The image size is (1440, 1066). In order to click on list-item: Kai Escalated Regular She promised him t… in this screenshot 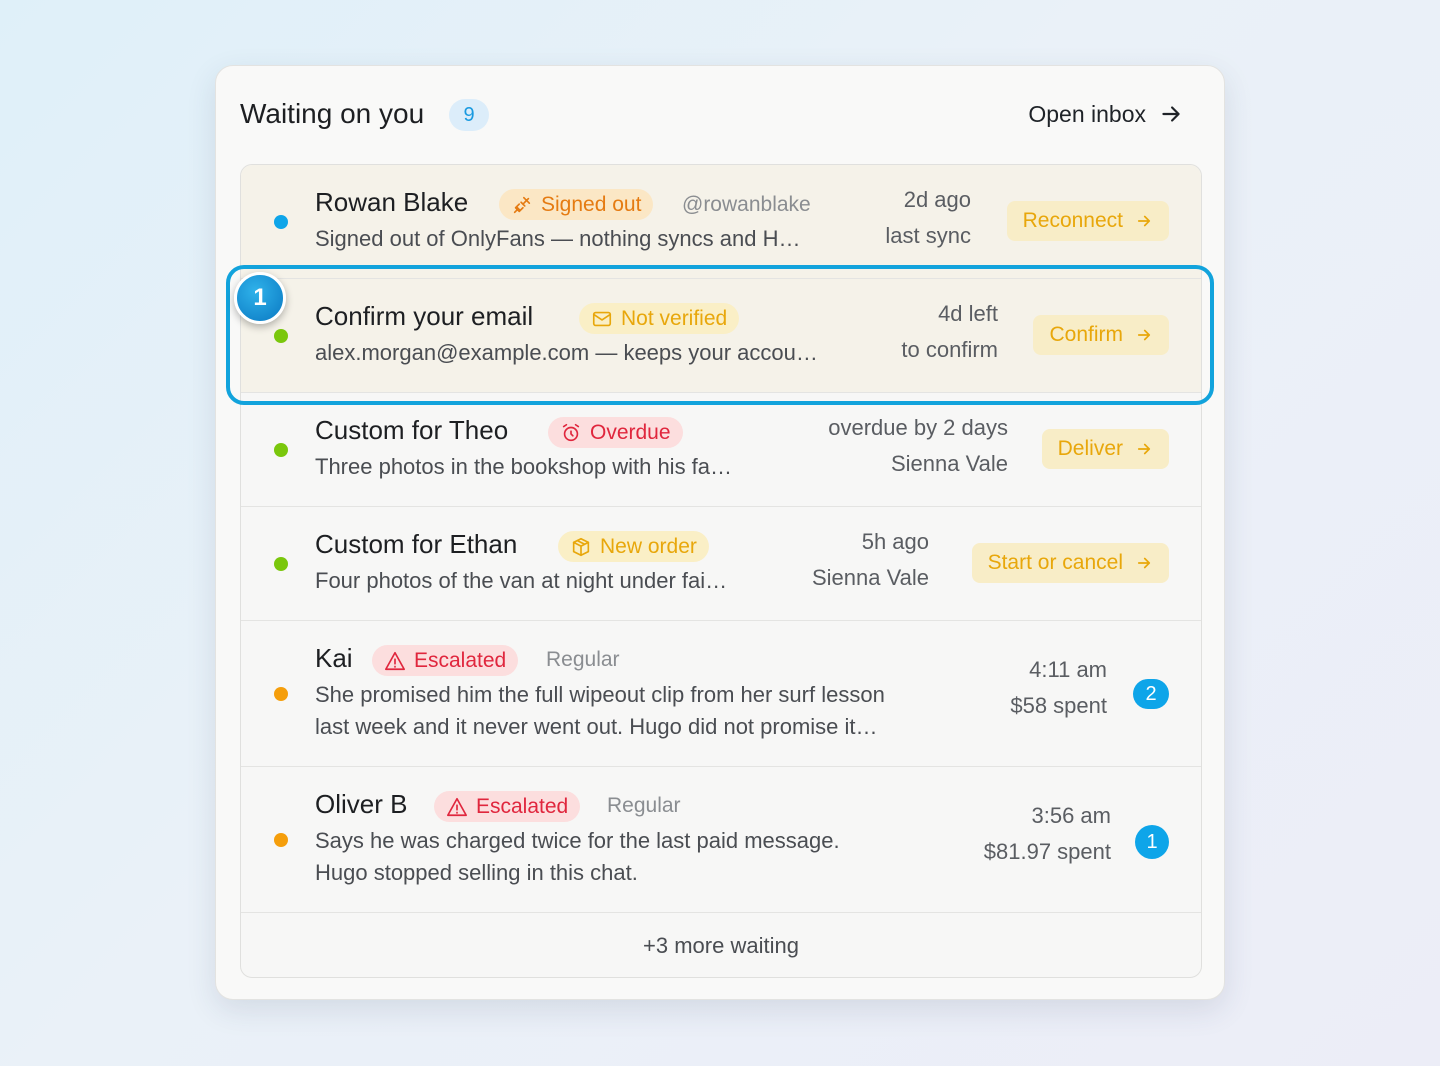, I will do `click(721, 694)`.